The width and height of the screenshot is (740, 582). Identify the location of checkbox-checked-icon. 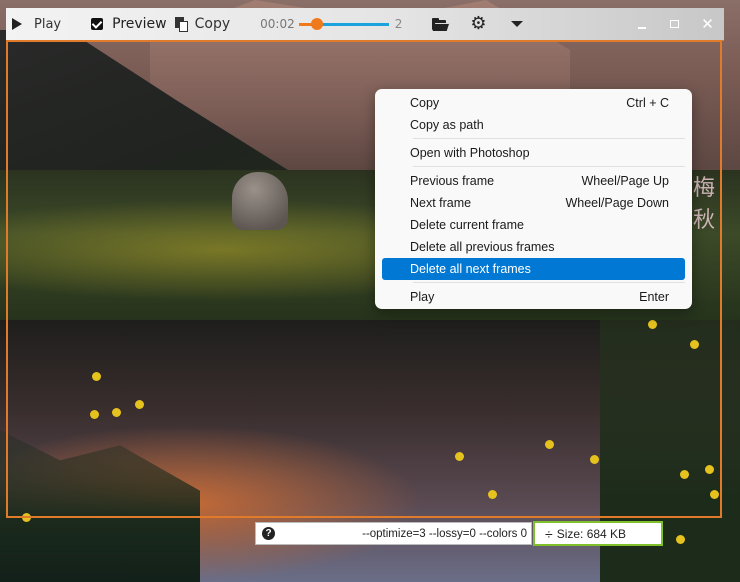
(97, 24).